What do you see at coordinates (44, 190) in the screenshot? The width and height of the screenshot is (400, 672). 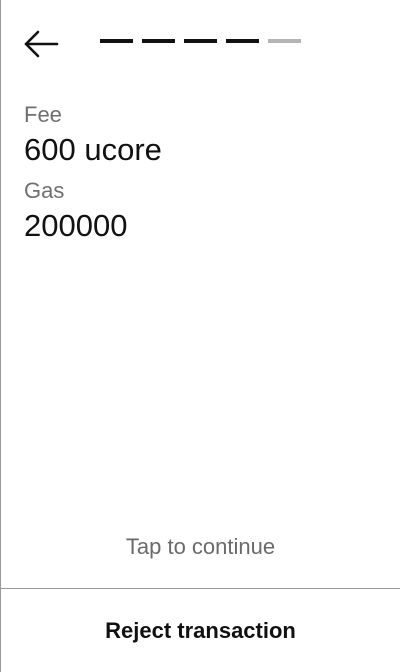 I see `gas-label: Gas` at bounding box center [44, 190].